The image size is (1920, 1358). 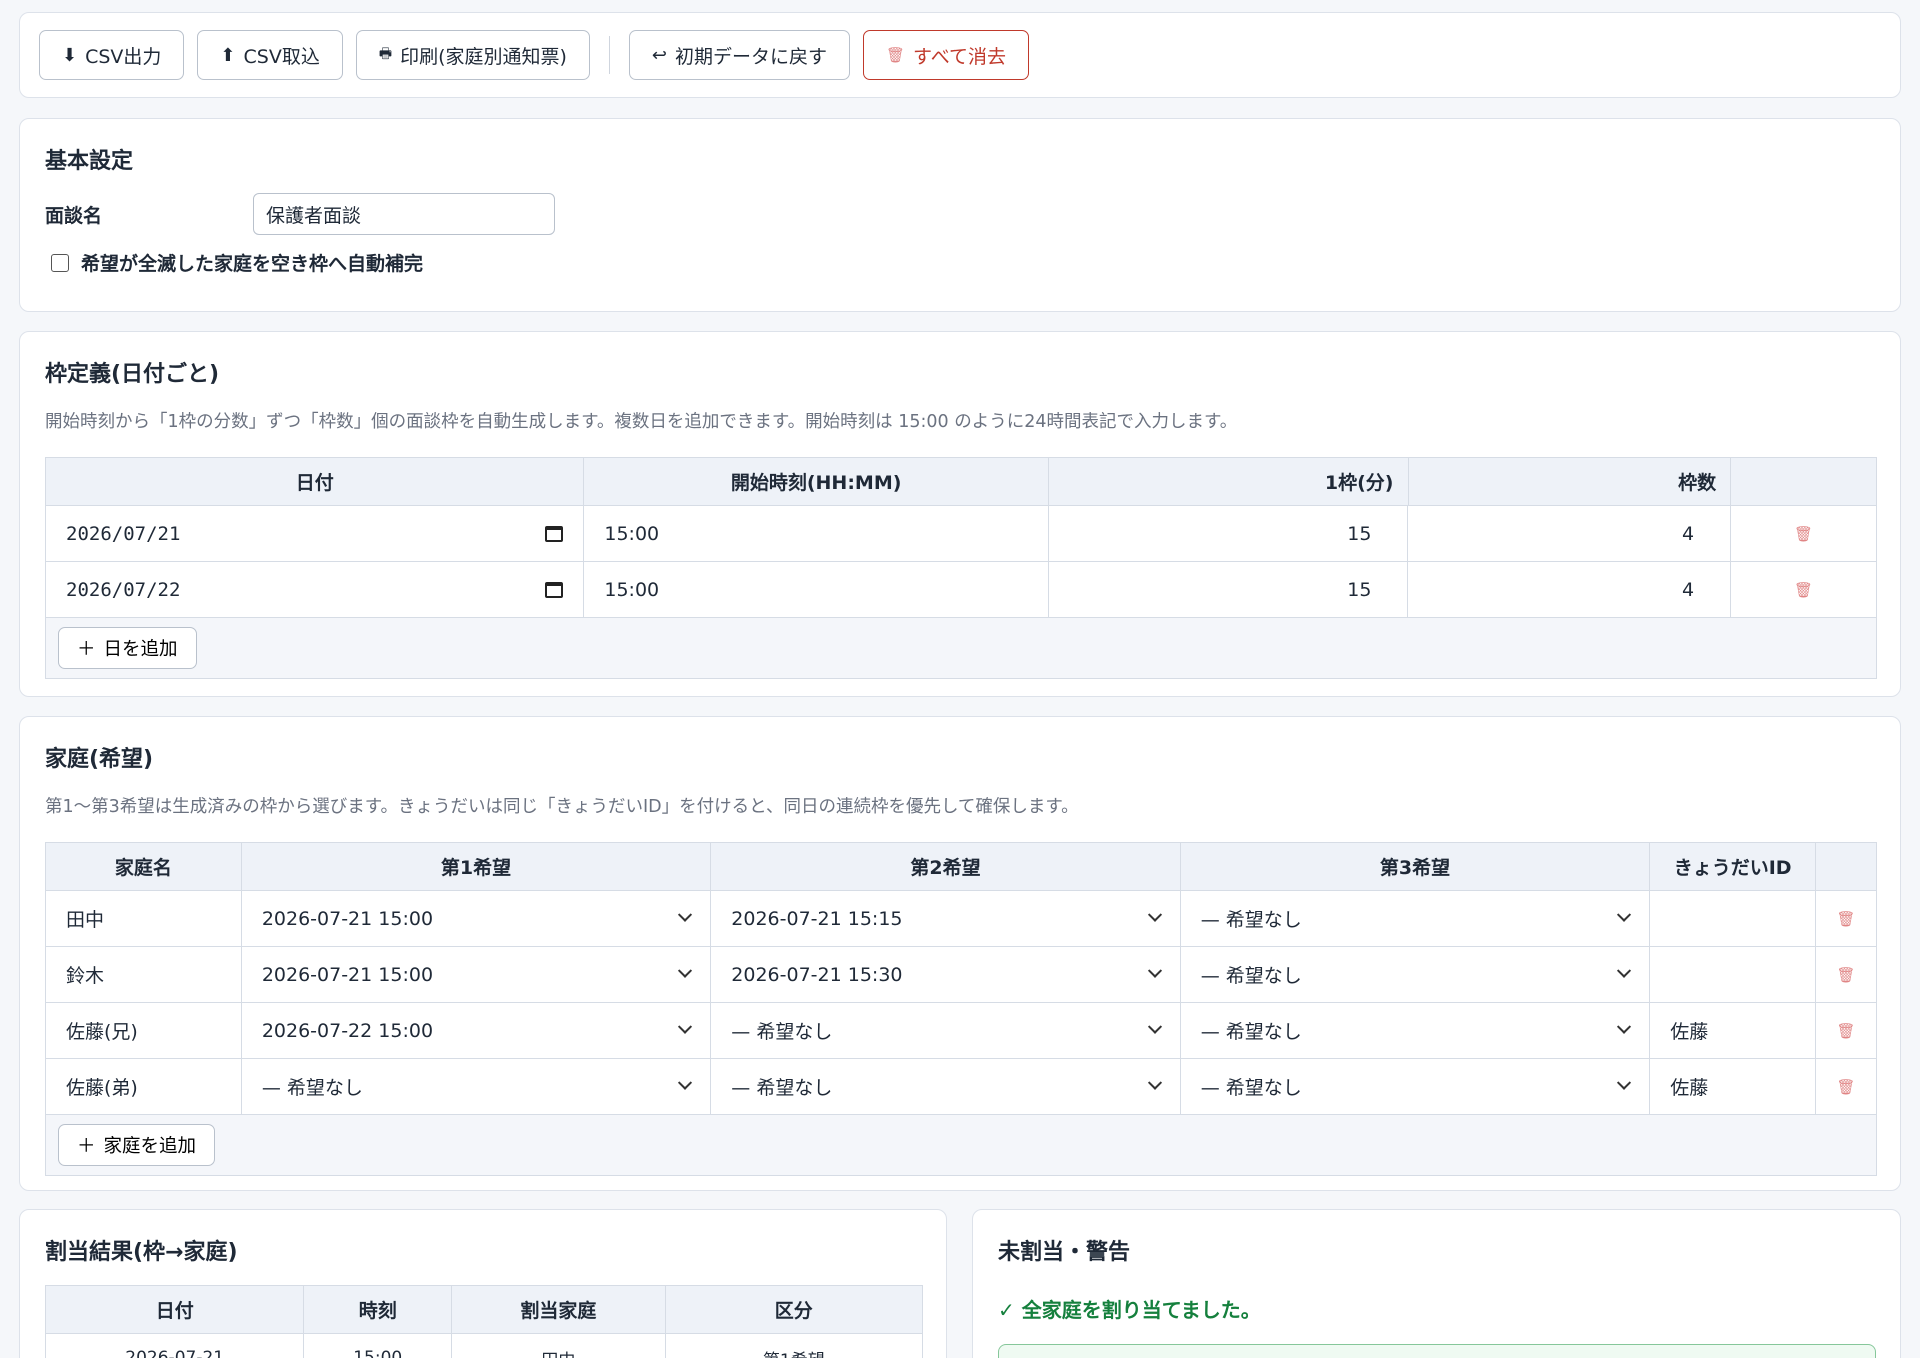 I want to click on reset-button: ↩ 初期データに戻す, so click(x=739, y=55).